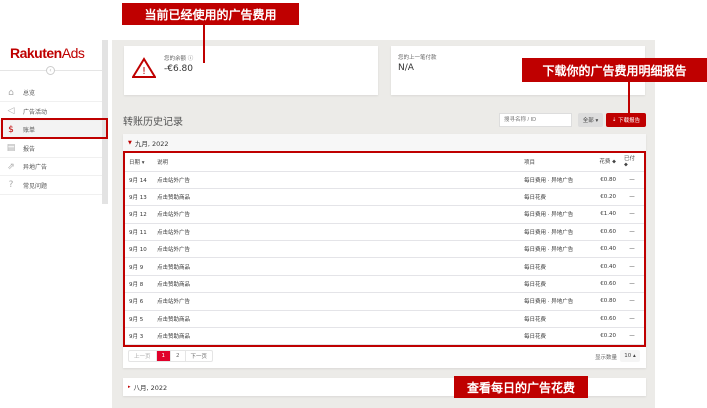 This screenshot has width=707, height=408. What do you see at coordinates (11, 92) in the screenshot?
I see `home-icon: ⌂` at bounding box center [11, 92].